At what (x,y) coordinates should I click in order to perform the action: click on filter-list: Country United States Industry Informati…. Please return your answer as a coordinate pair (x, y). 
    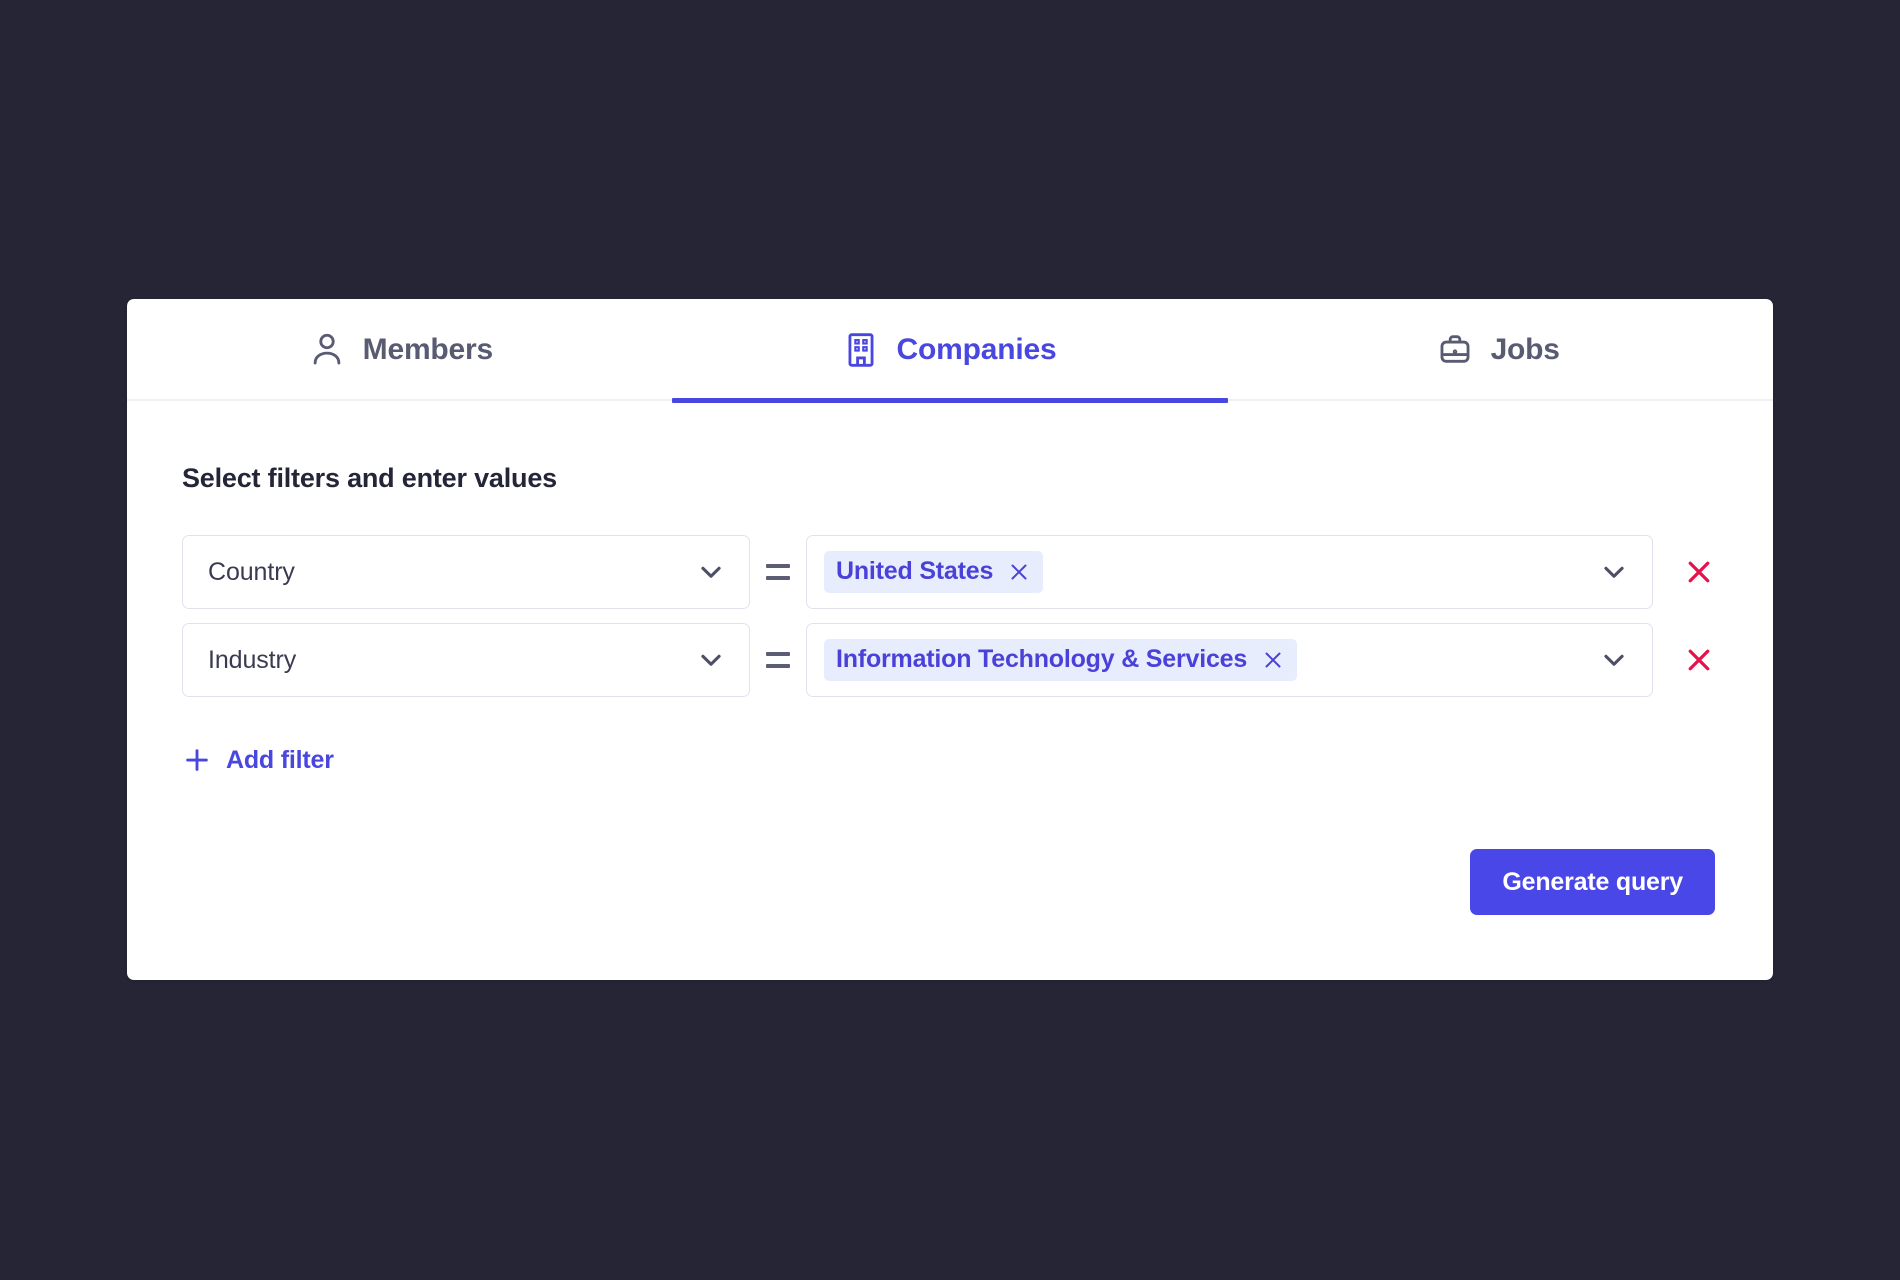
    Looking at the image, I should click on (977, 616).